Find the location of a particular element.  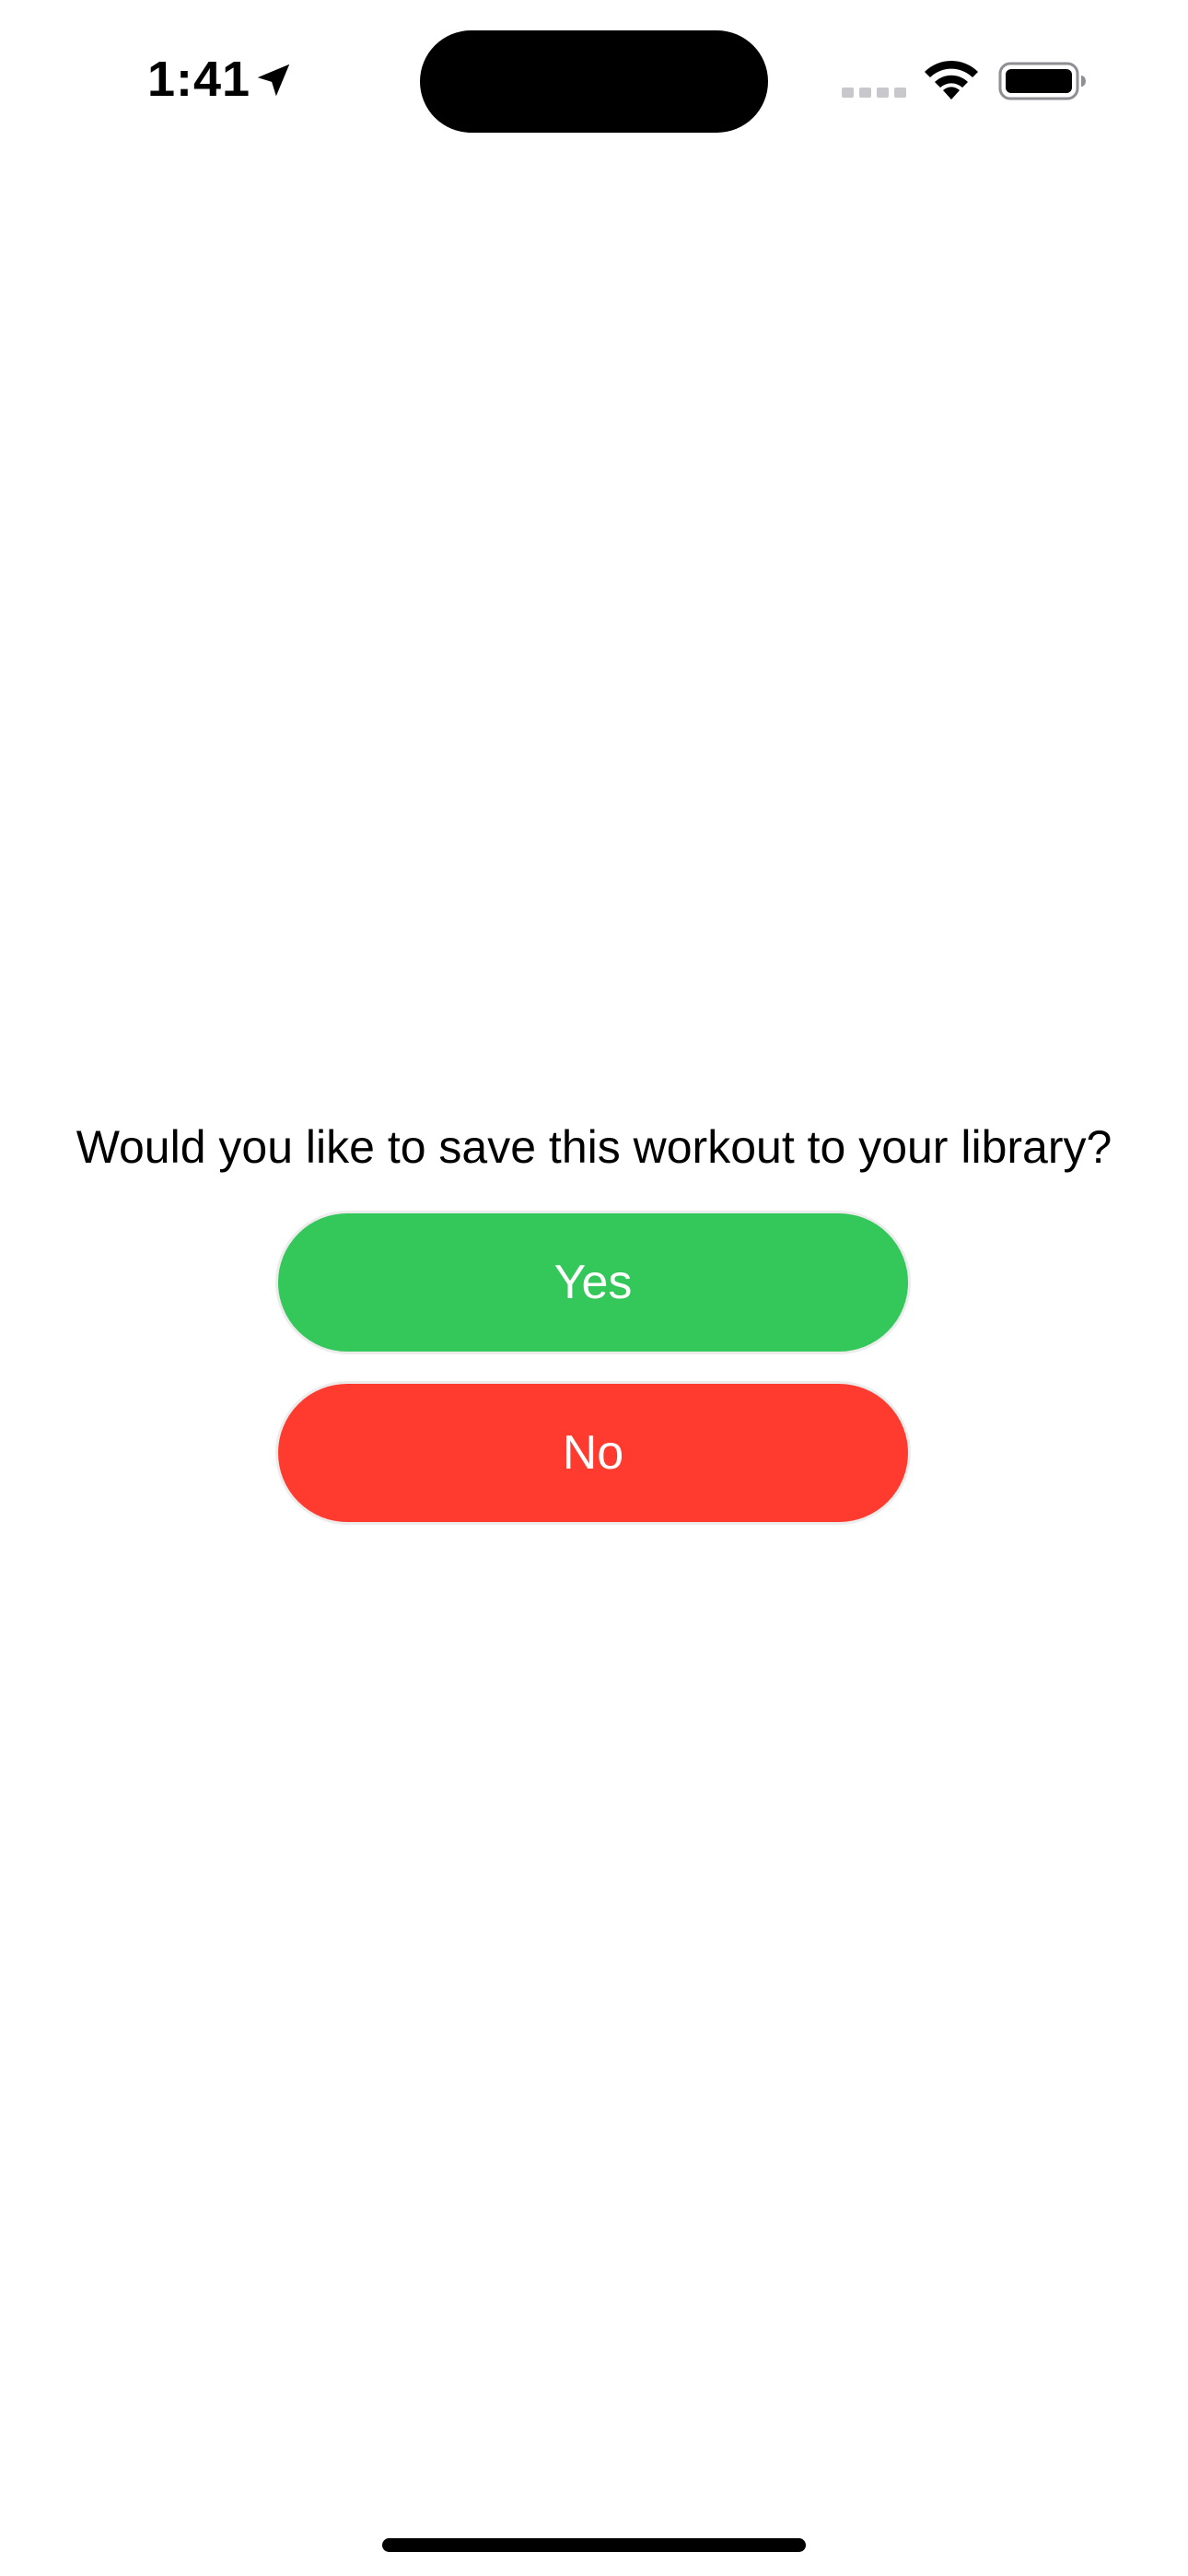

no-button: No is located at coordinates (593, 1453).